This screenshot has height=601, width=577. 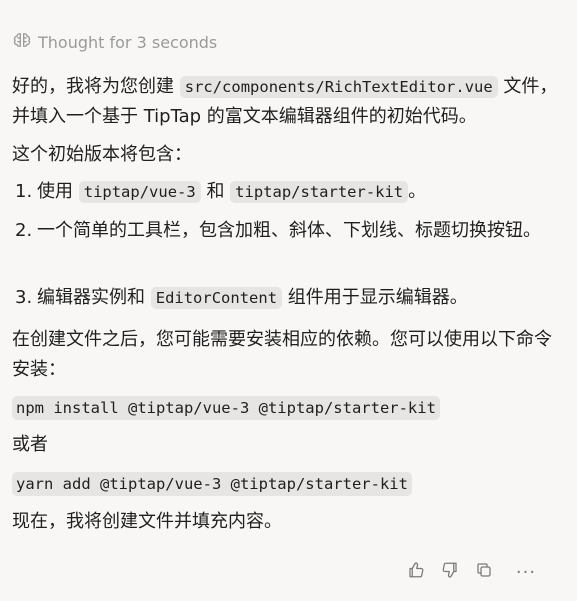 I want to click on package-code: tiptap/vue-3, so click(x=139, y=192).